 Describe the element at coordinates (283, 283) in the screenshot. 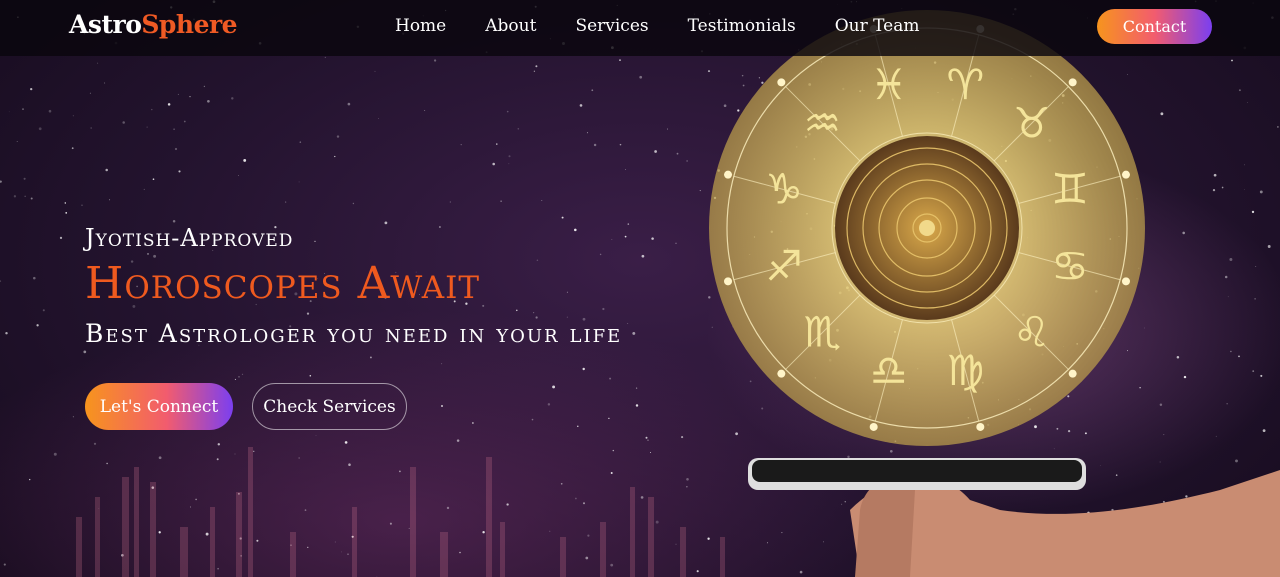

I see `hero-headline: Horoscopes Await` at that location.